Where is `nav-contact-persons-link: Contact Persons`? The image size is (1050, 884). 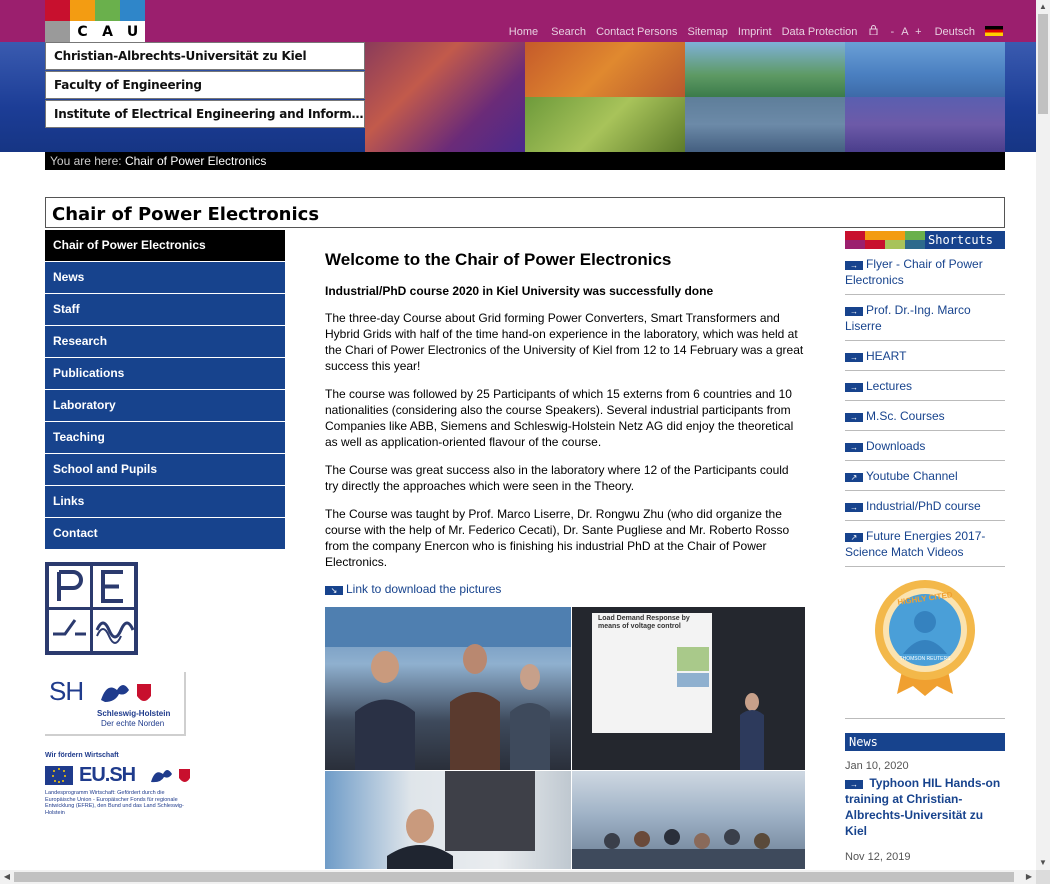 nav-contact-persons-link: Contact Persons is located at coordinates (636, 32).